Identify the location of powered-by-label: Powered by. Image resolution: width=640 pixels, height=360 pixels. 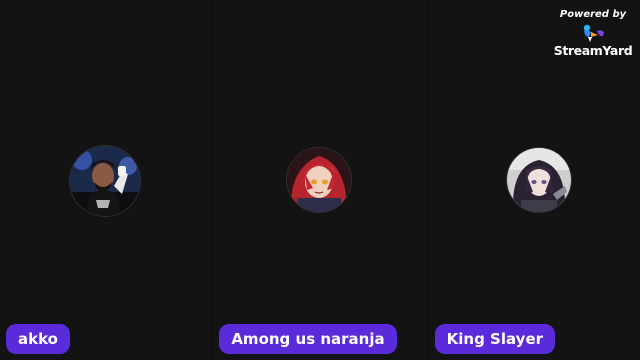
(593, 14).